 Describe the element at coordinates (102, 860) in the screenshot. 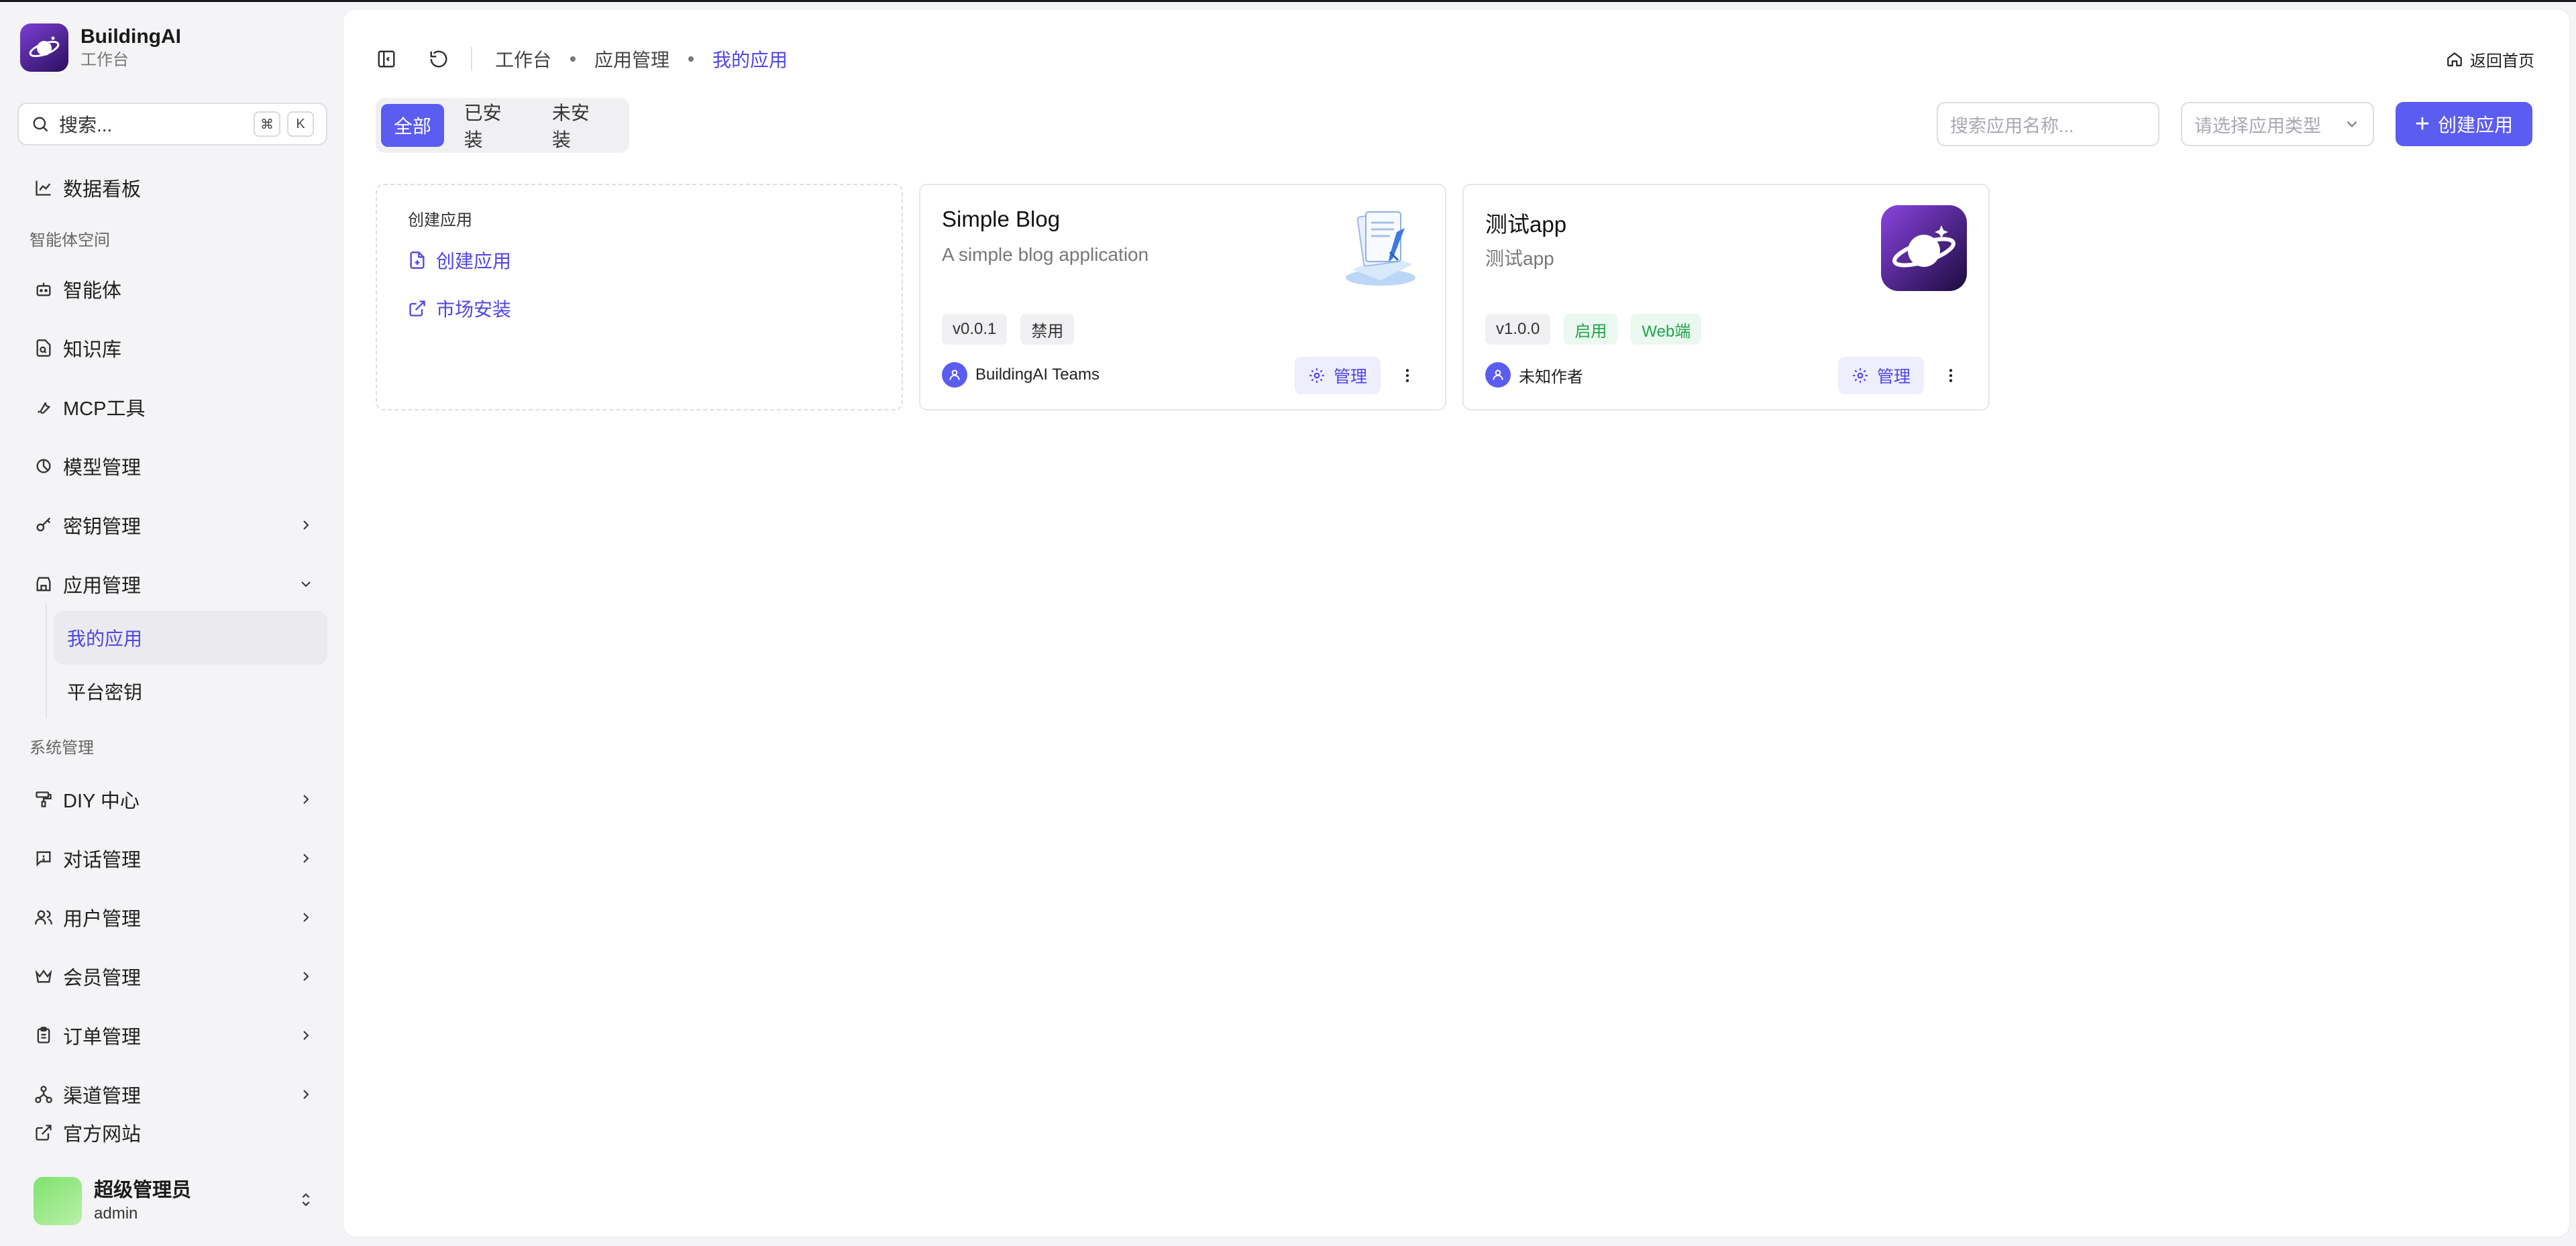

I see `sidebar-item-label: 对话管理` at that location.